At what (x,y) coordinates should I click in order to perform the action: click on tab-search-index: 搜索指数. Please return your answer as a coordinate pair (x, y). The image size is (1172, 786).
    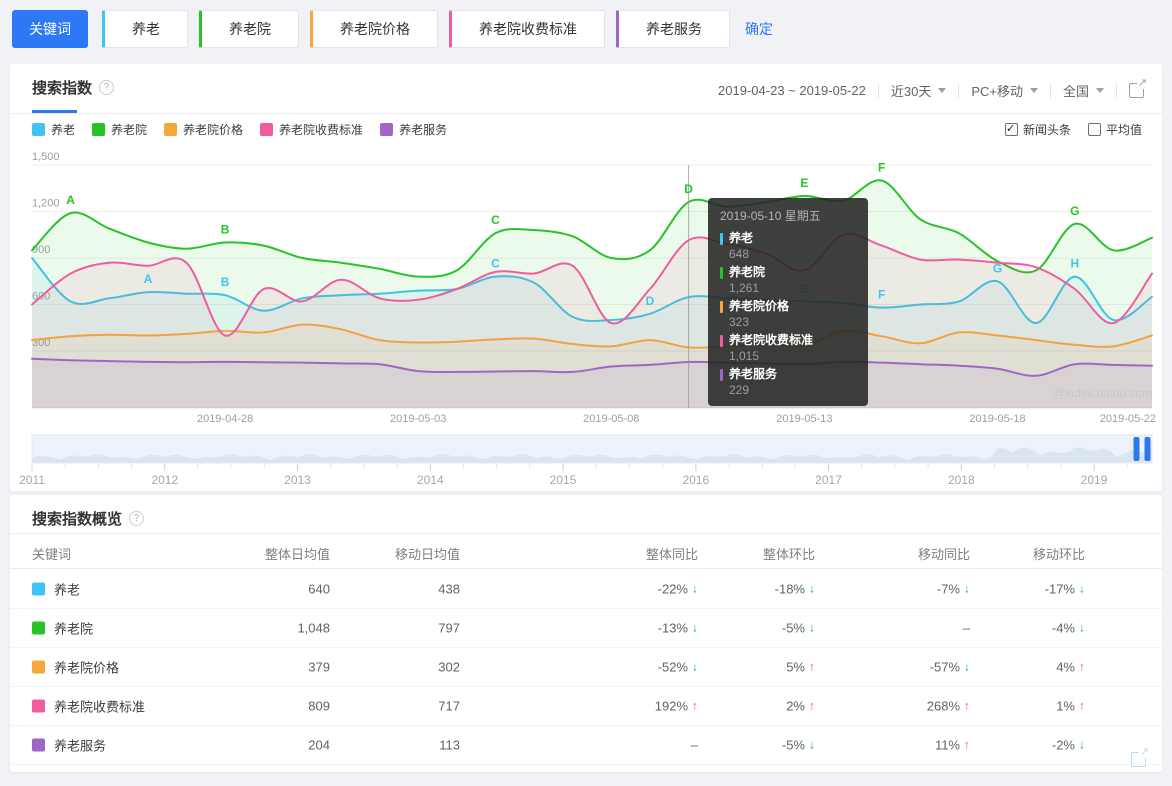
    Looking at the image, I should click on (62, 87).